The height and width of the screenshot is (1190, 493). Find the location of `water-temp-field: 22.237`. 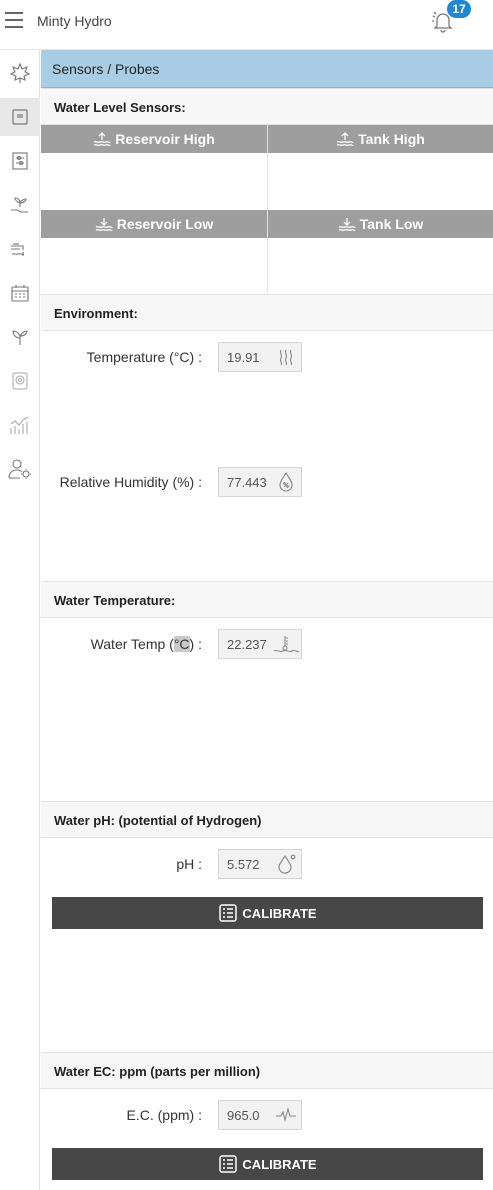

water-temp-field: 22.237 is located at coordinates (260, 644).